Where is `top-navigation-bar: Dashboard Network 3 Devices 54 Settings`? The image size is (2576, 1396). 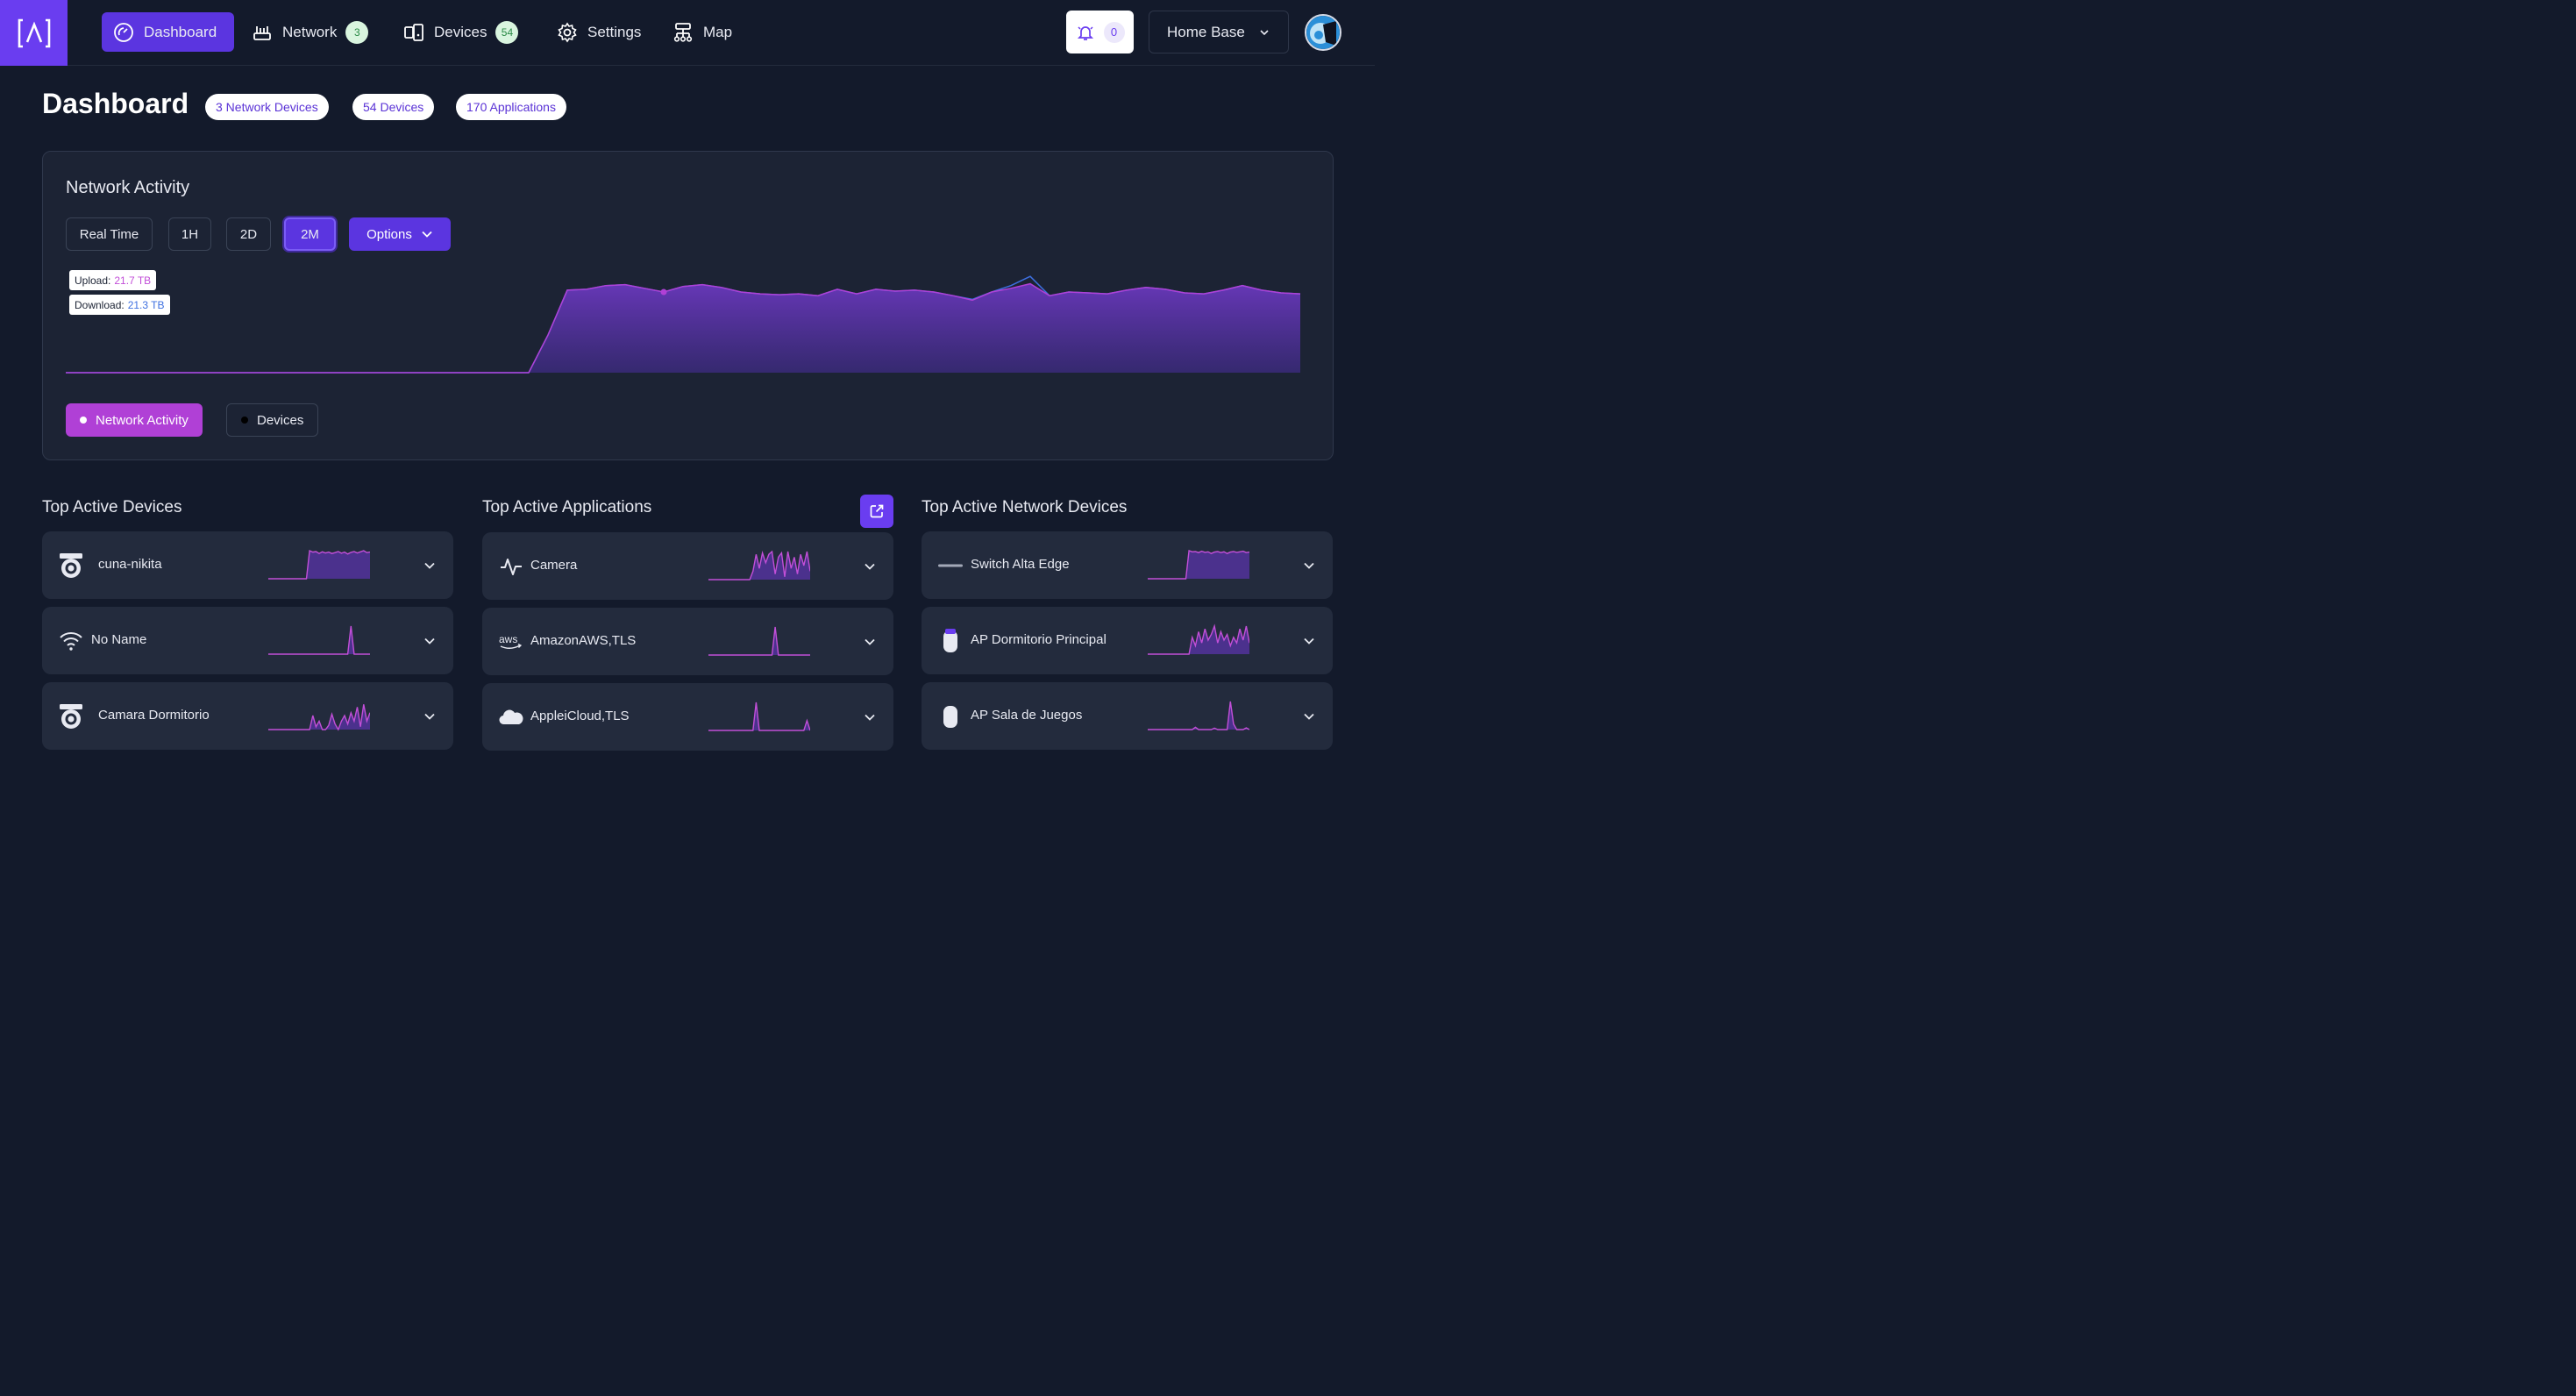 top-navigation-bar: Dashboard Network 3 Devices 54 Settings is located at coordinates (687, 33).